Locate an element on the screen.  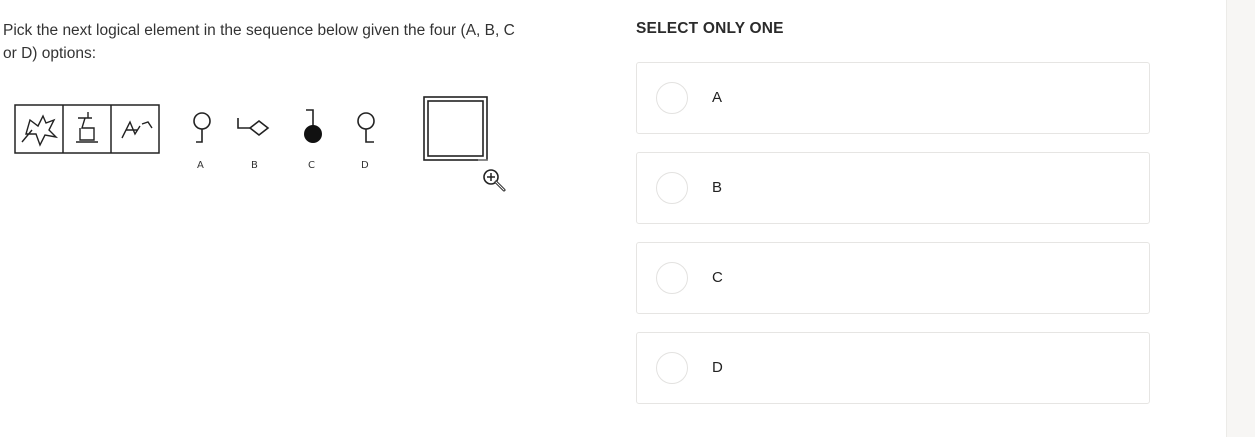
answer-option-d: D is located at coordinates (893, 368).